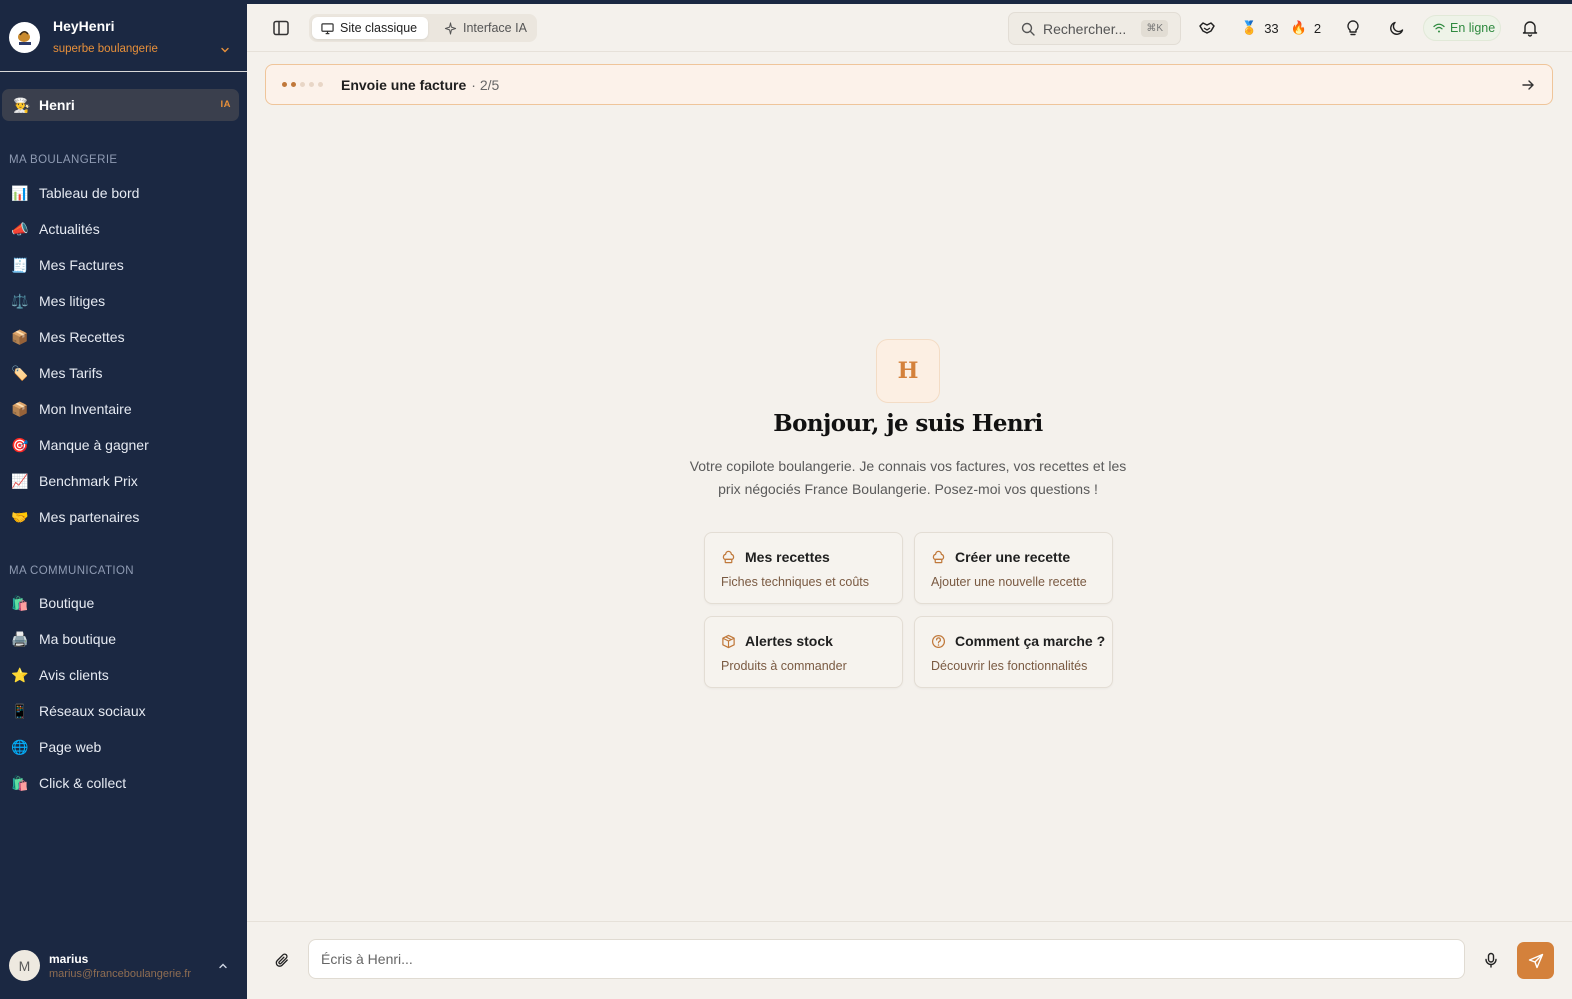 This screenshot has height=999, width=1572. Describe the element at coordinates (20, 711) in the screenshot. I see `phone-icon: 📱` at that location.